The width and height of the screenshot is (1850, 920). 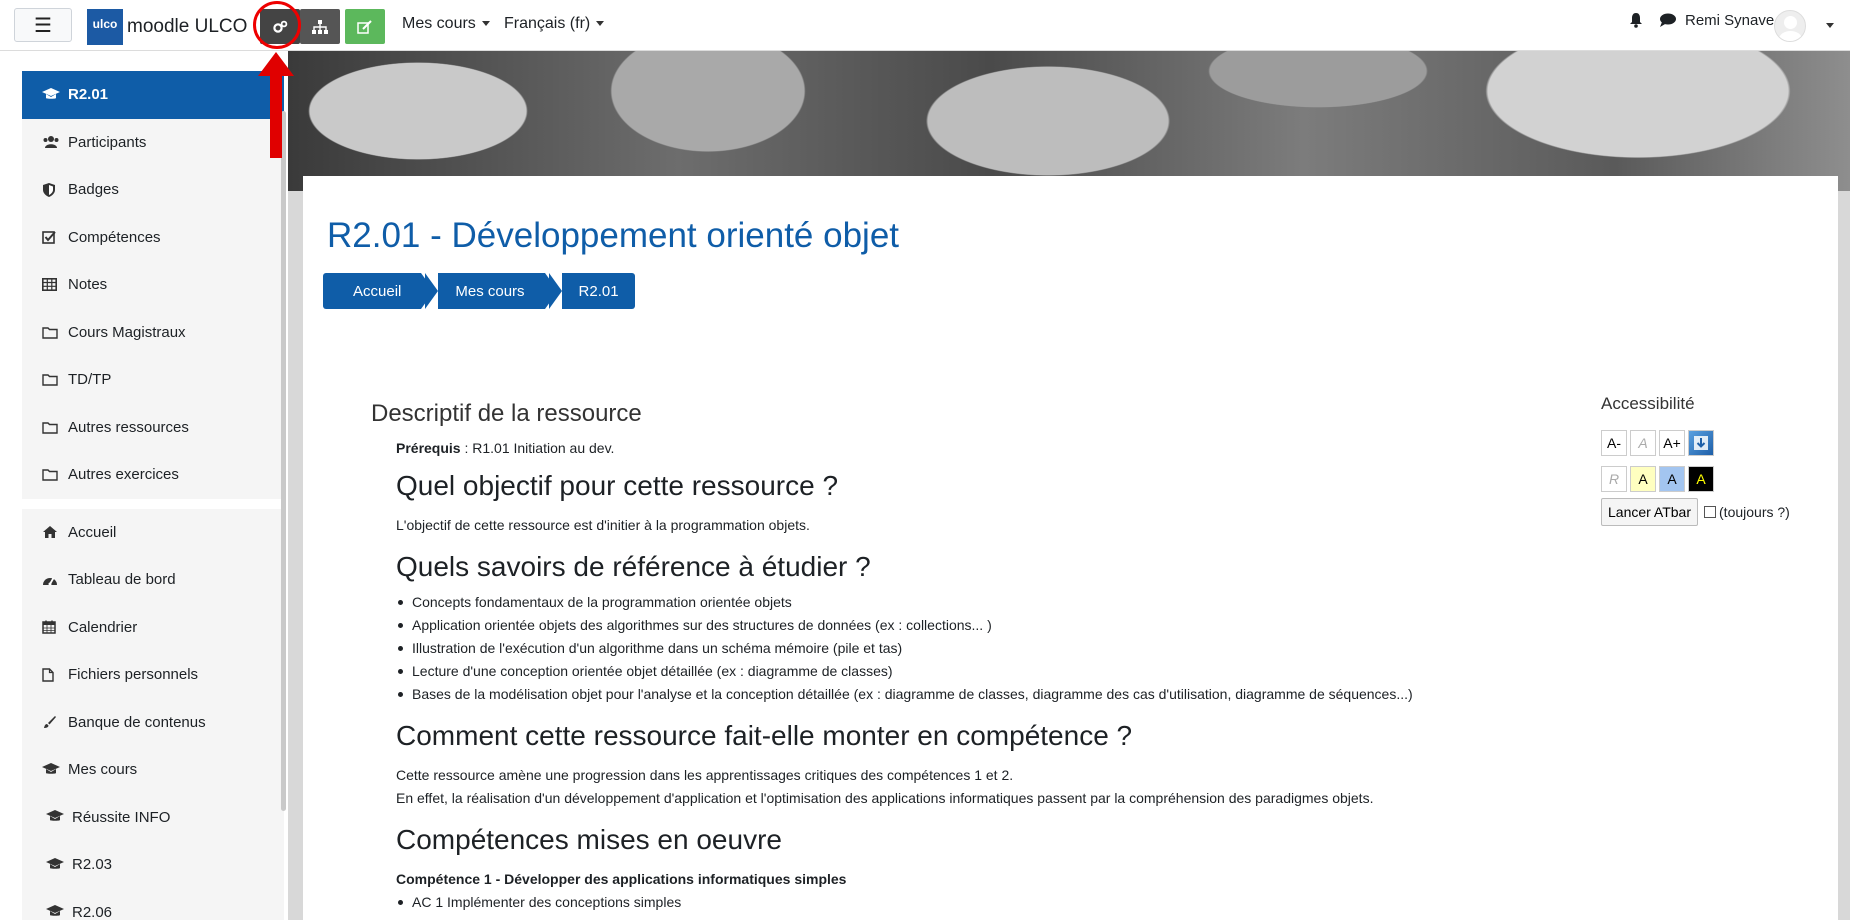 I want to click on color-reset-button: R, so click(x=1614, y=479).